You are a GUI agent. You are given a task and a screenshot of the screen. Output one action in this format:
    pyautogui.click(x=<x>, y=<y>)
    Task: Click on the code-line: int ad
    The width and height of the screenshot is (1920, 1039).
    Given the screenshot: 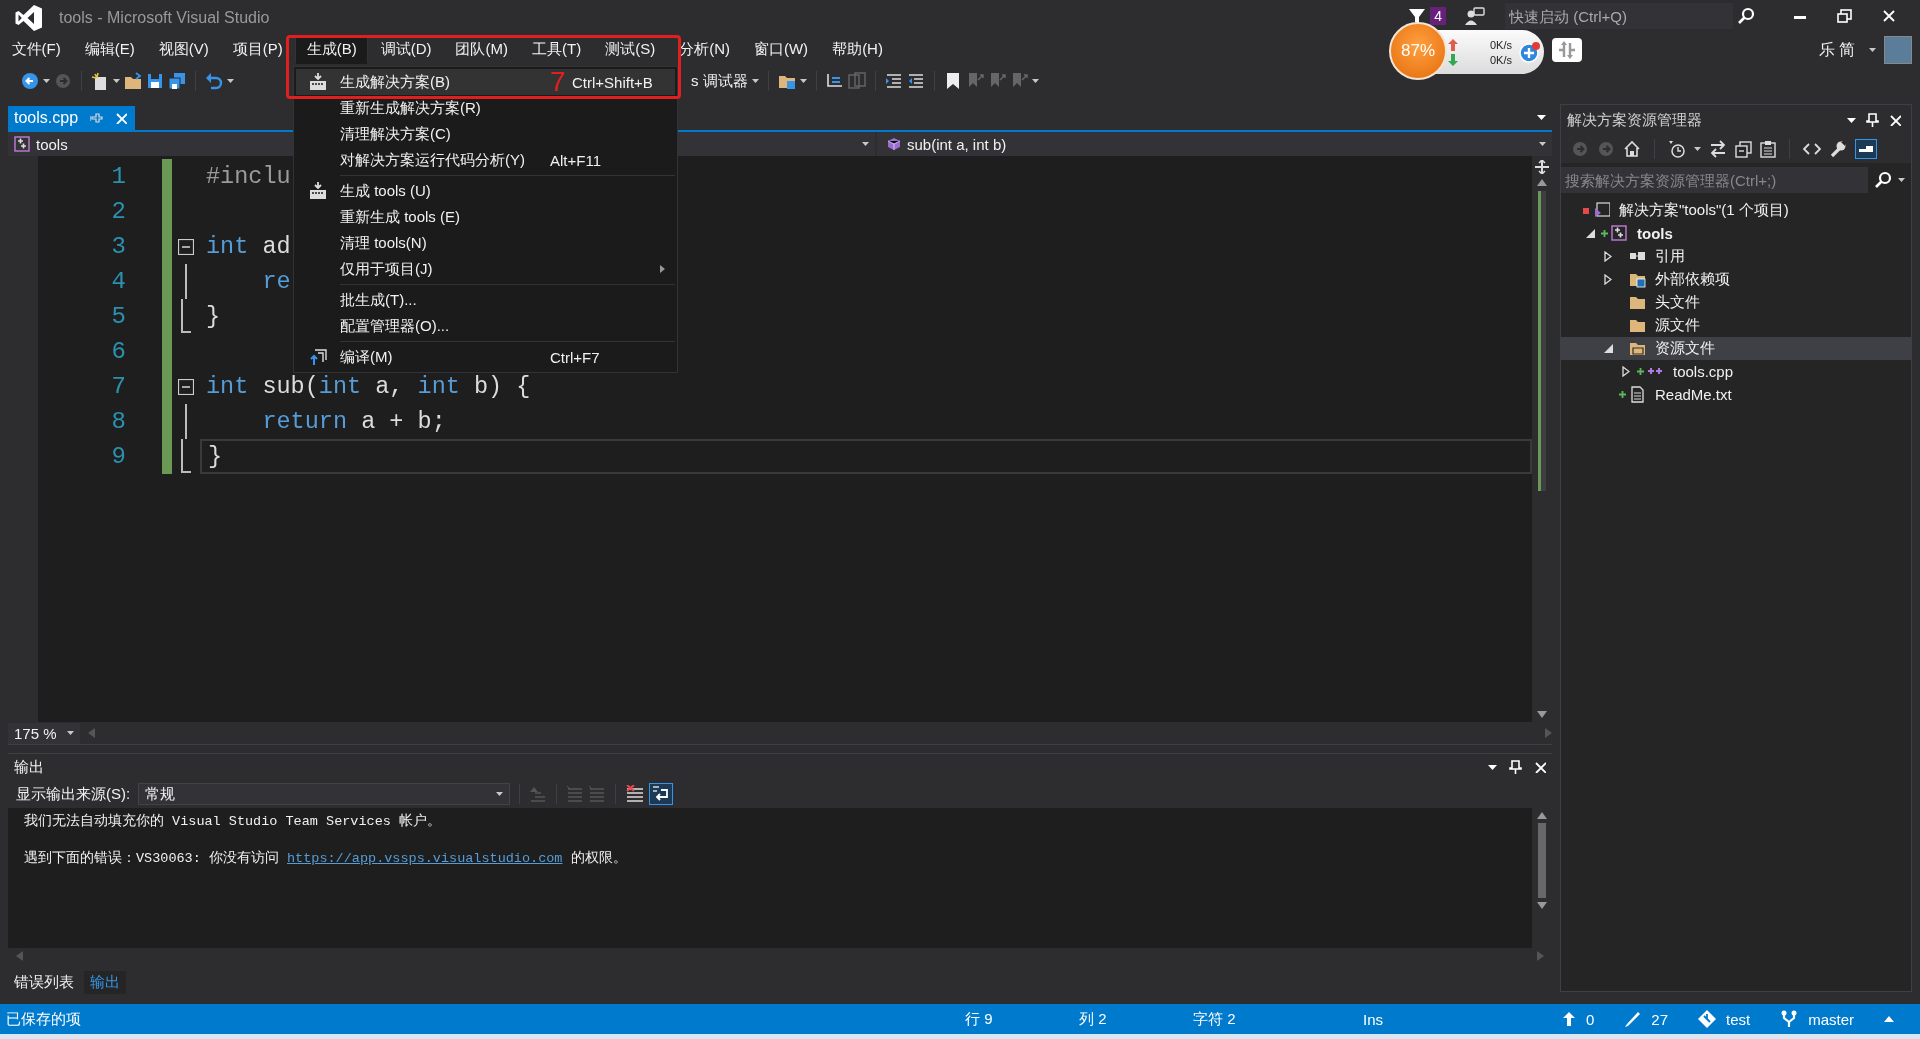 What is the action you would take?
    pyautogui.click(x=248, y=246)
    